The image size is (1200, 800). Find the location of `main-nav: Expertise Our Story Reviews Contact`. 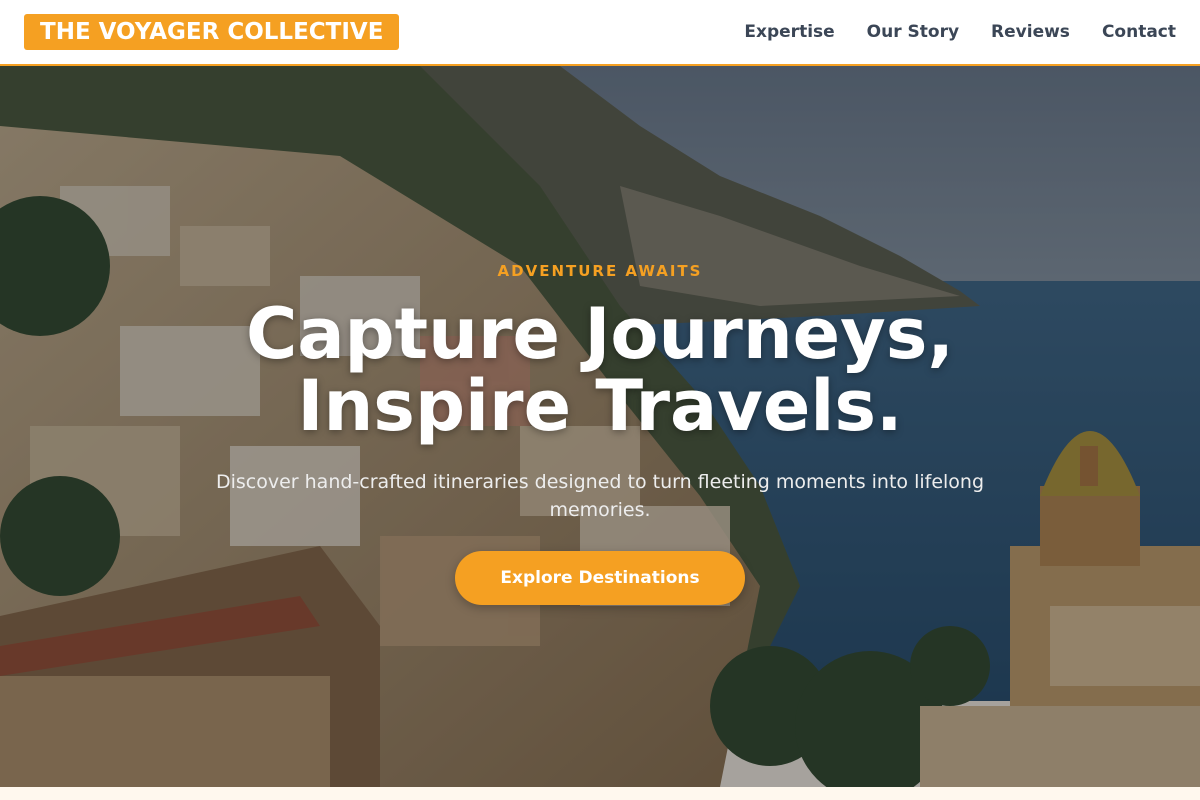

main-nav: Expertise Our Story Reviews Contact is located at coordinates (960, 32).